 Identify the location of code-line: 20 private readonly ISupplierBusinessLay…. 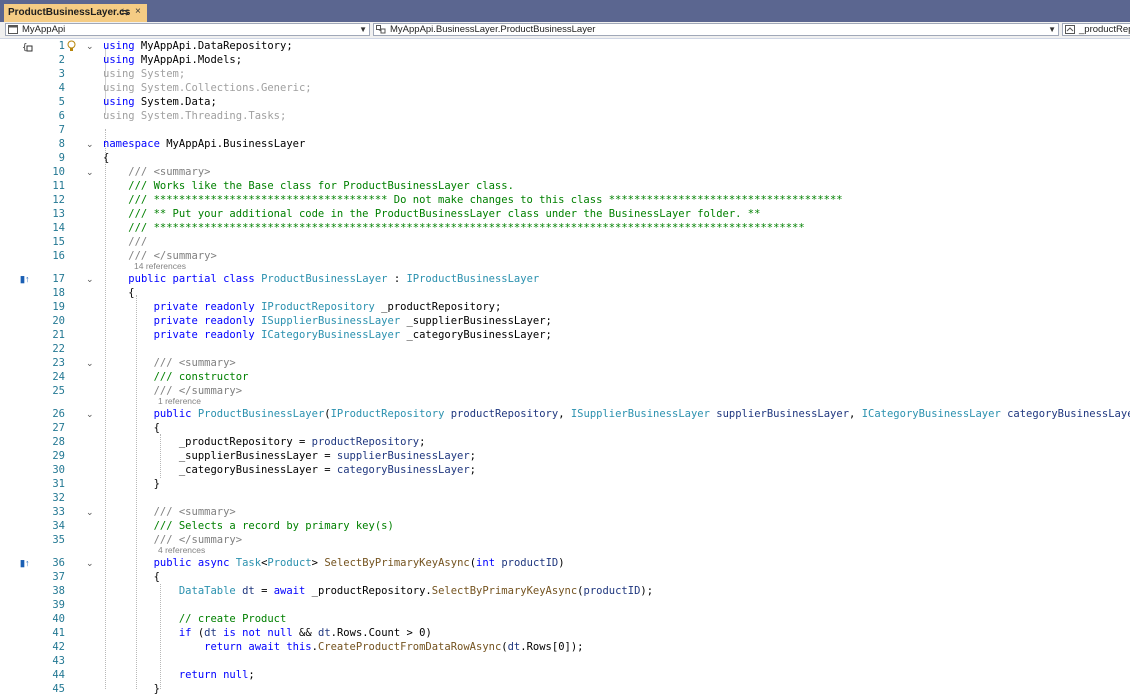
(565, 321).